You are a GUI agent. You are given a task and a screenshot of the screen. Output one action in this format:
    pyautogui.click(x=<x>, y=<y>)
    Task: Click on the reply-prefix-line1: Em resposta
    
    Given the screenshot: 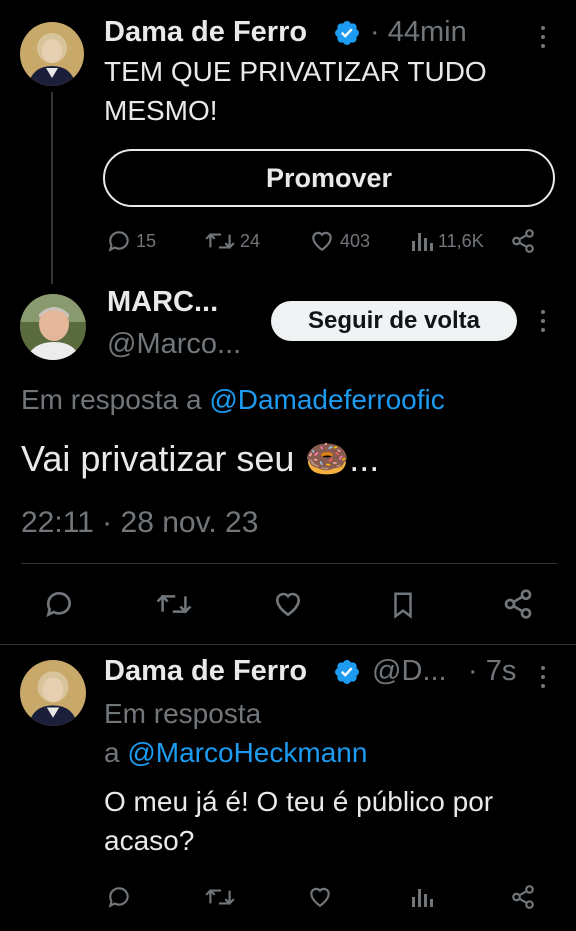 What is the action you would take?
    pyautogui.click(x=183, y=713)
    